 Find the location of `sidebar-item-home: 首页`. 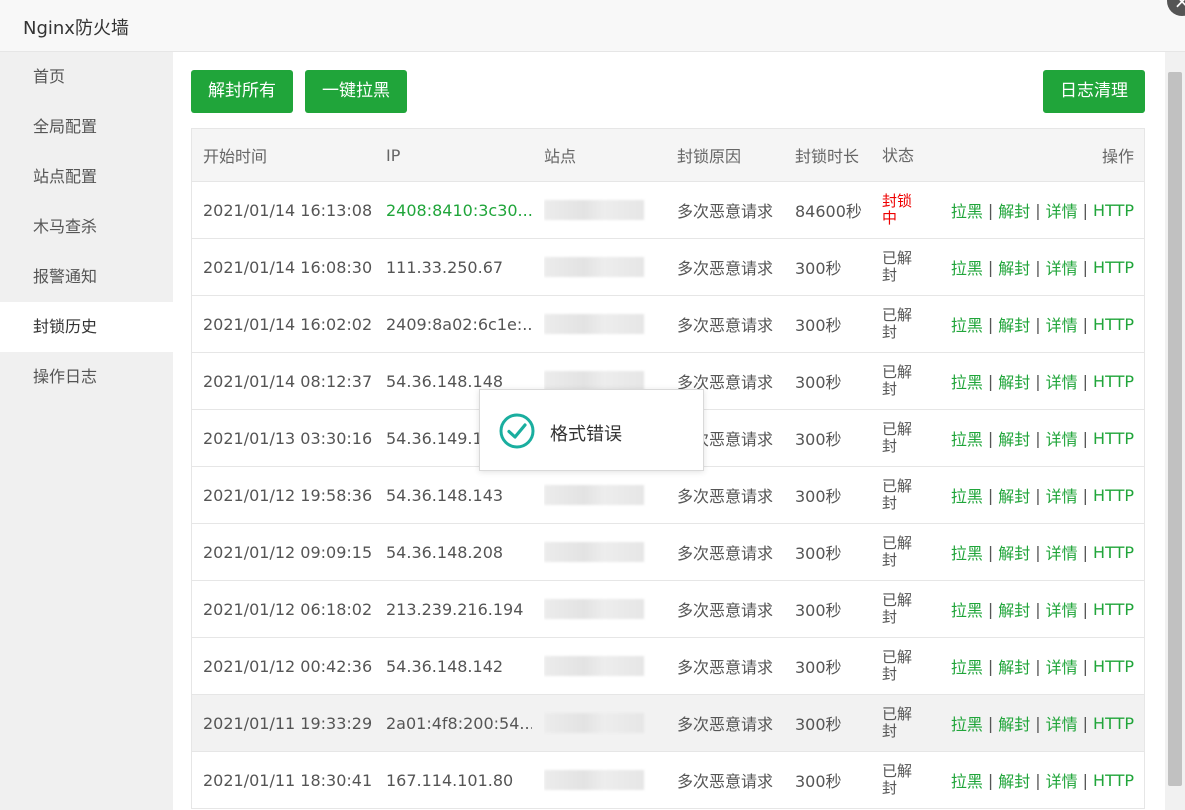

sidebar-item-home: 首页 is located at coordinates (86, 77).